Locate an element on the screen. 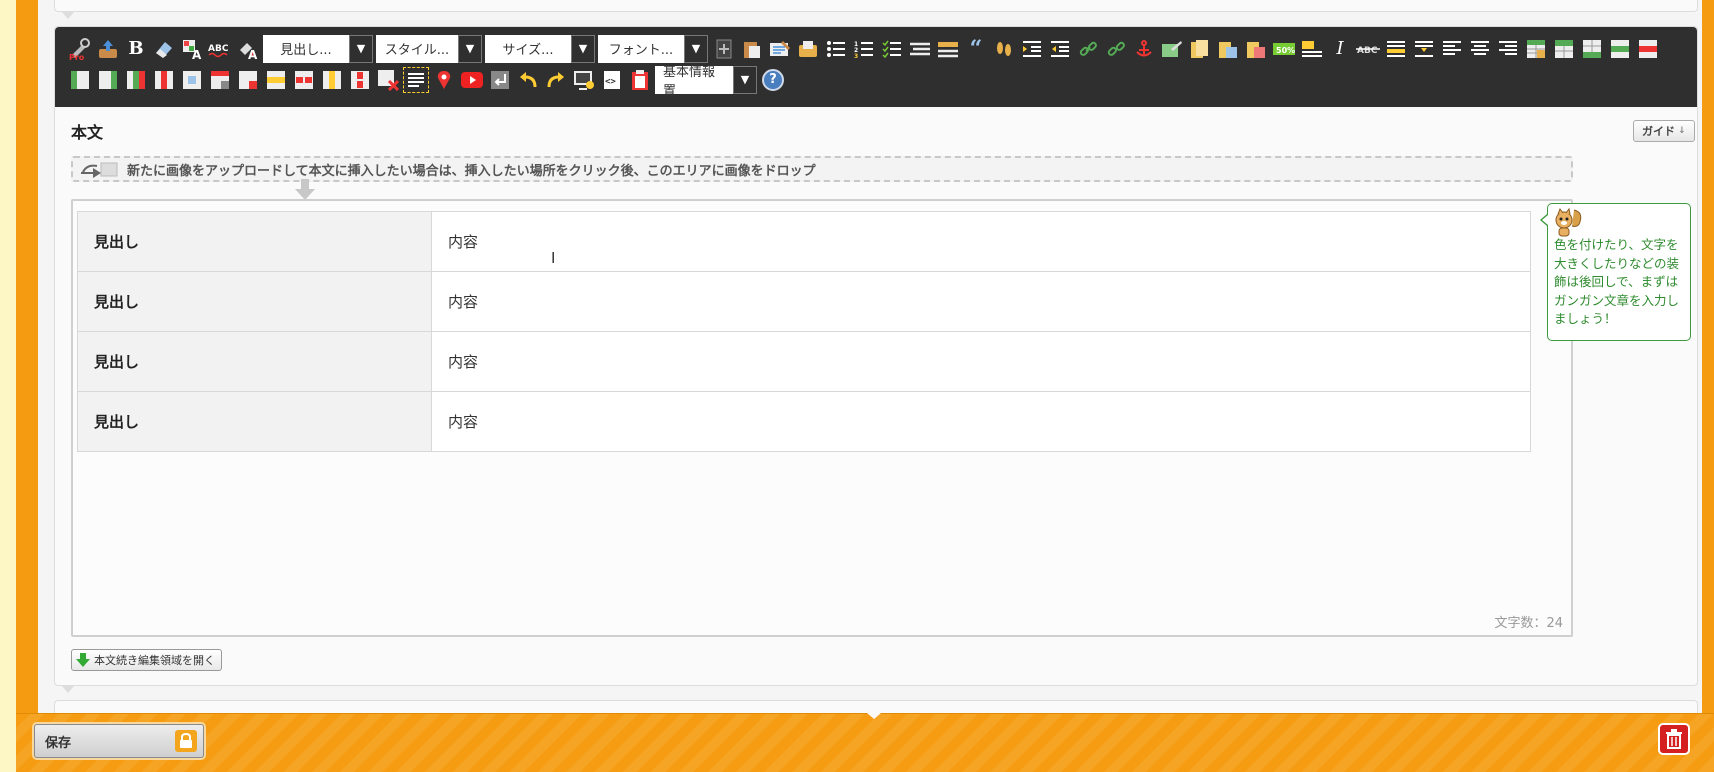 The width and height of the screenshot is (1714, 772). font-select: フォント... ▼ is located at coordinates (653, 48).